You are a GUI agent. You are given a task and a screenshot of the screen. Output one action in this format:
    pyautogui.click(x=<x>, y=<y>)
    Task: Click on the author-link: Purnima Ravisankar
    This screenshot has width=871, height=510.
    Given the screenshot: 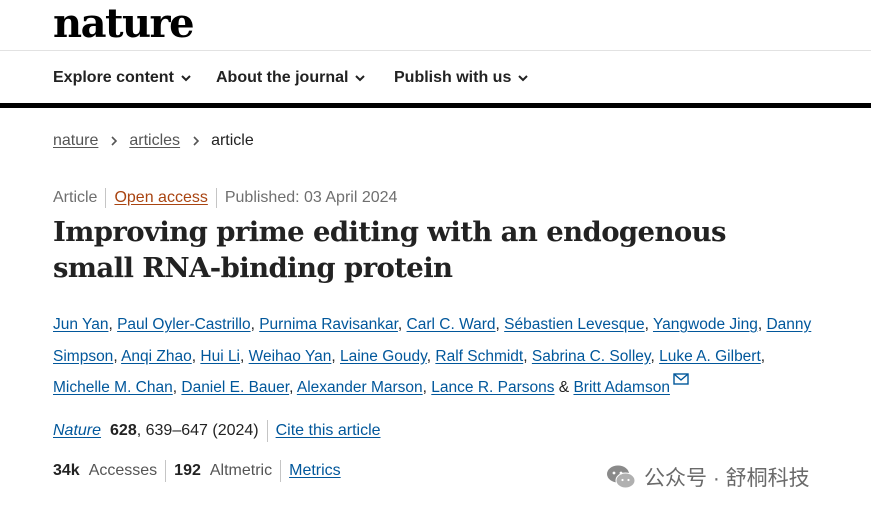 What is the action you would take?
    pyautogui.click(x=328, y=324)
    